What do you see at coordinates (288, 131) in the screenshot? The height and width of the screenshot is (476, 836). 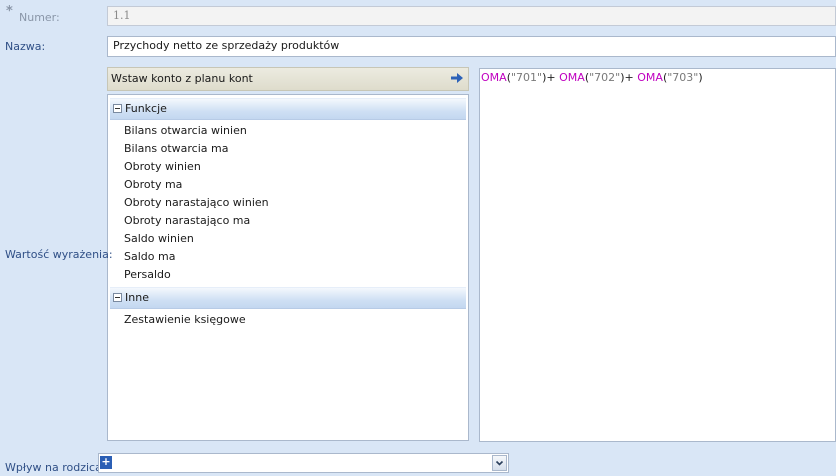 I see `tree-item: Bilans otwarcia winien` at bounding box center [288, 131].